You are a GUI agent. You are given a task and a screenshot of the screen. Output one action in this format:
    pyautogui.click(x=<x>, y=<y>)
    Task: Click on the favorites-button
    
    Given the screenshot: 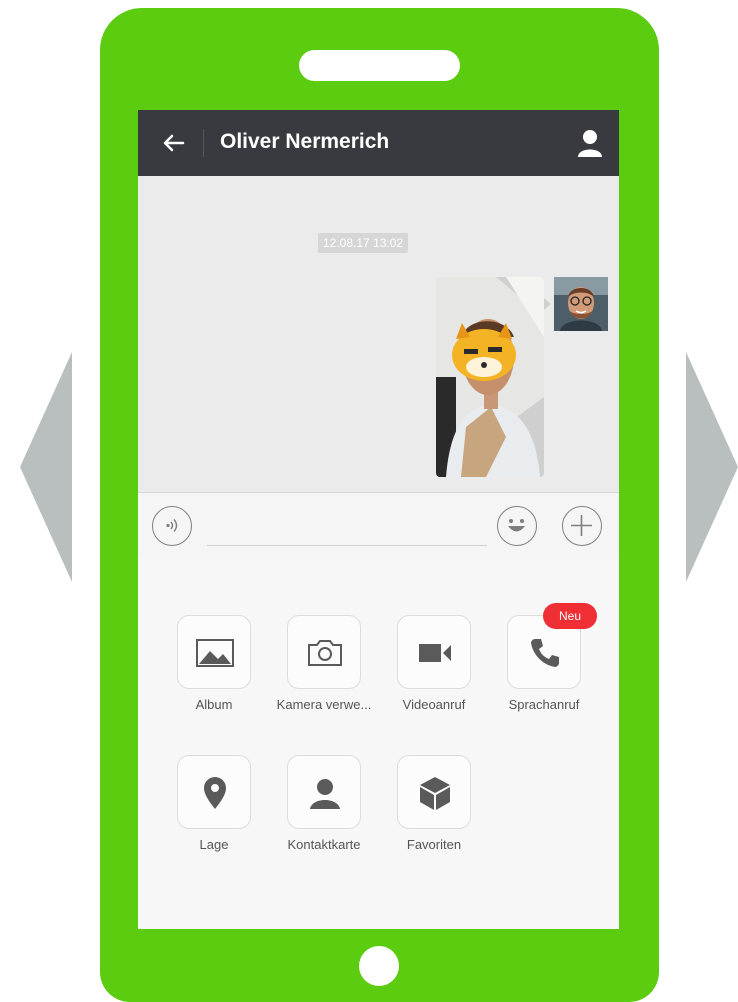 What is the action you would take?
    pyautogui.click(x=434, y=792)
    